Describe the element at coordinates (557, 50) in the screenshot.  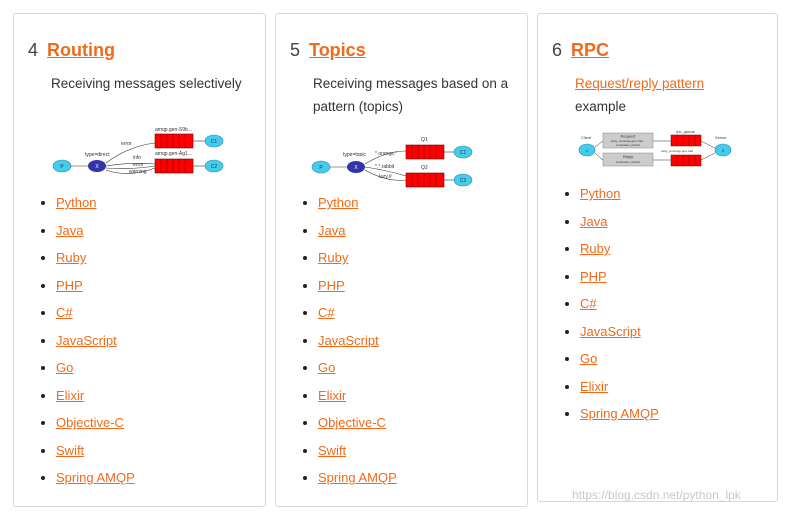
I see `card-number: 6` at that location.